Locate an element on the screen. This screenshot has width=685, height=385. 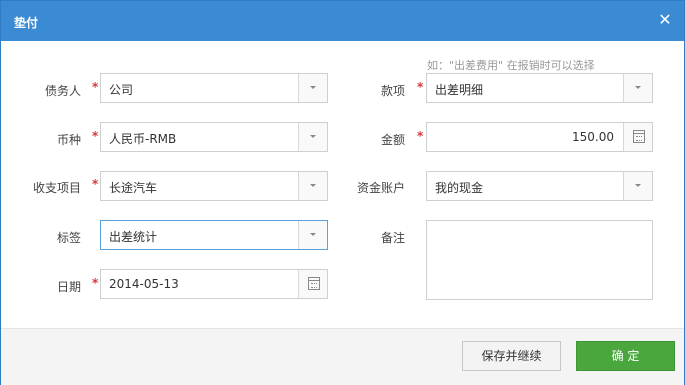
calculator-button is located at coordinates (637, 137).